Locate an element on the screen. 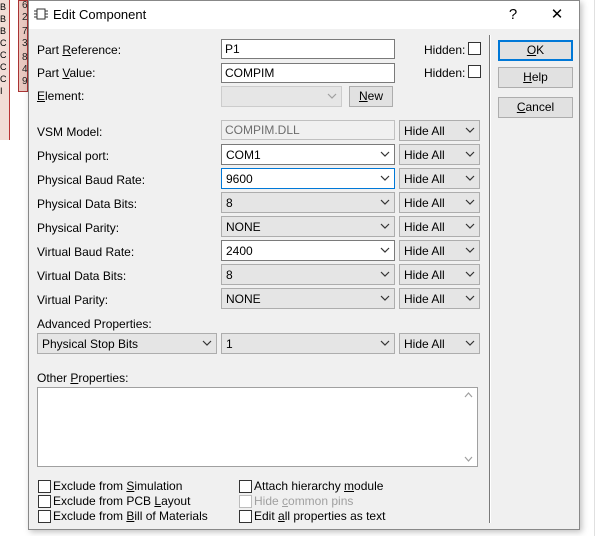  property-label: Physical Baud Rate: is located at coordinates (91, 180).